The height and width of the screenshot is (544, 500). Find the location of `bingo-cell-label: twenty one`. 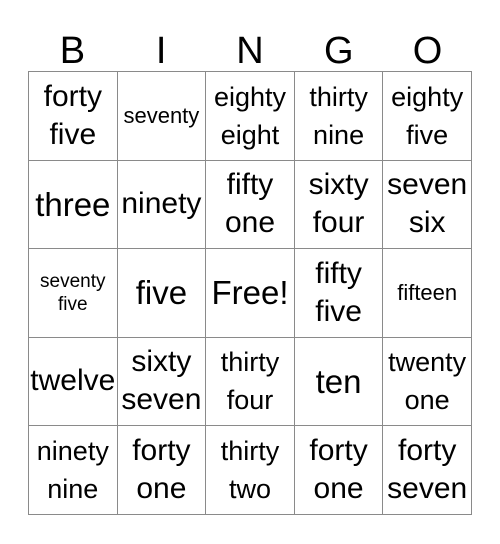

bingo-cell-label: twenty one is located at coordinates (427, 381).